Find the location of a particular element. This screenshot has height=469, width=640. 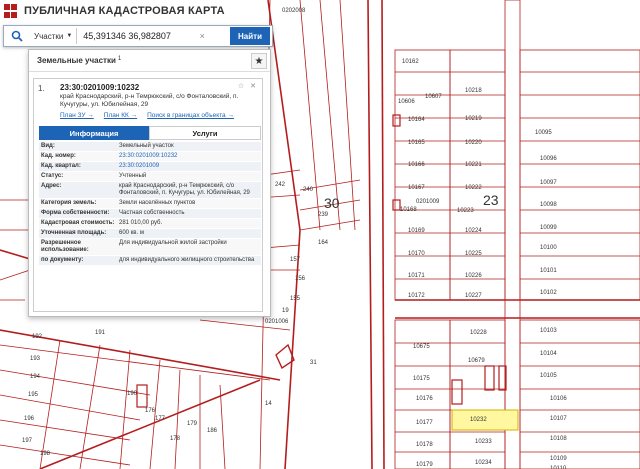

parcel-label: 10098 is located at coordinates (548, 205).